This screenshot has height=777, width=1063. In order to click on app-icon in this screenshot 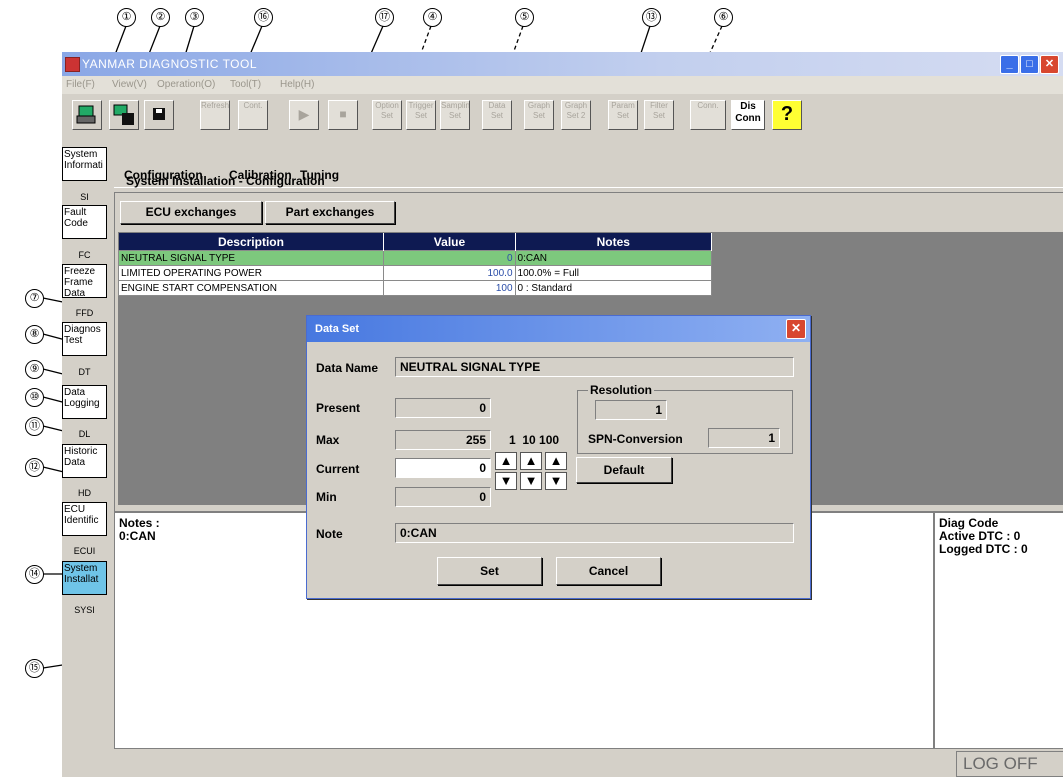, I will do `click(72, 64)`.